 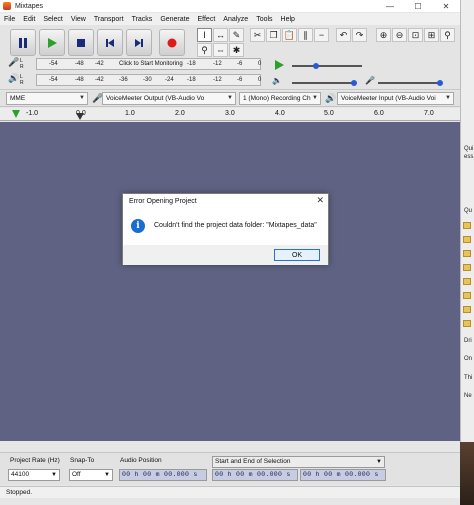 I want to click on recording-channels-select: 1 (Mono) Recording Ch ▼, so click(x=280, y=98).